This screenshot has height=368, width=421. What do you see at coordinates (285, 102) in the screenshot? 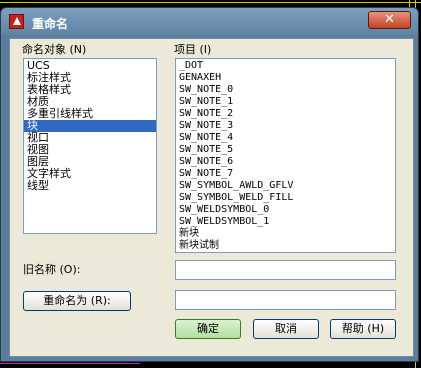
I see `item-entry: SW_NOTE_1` at bounding box center [285, 102].